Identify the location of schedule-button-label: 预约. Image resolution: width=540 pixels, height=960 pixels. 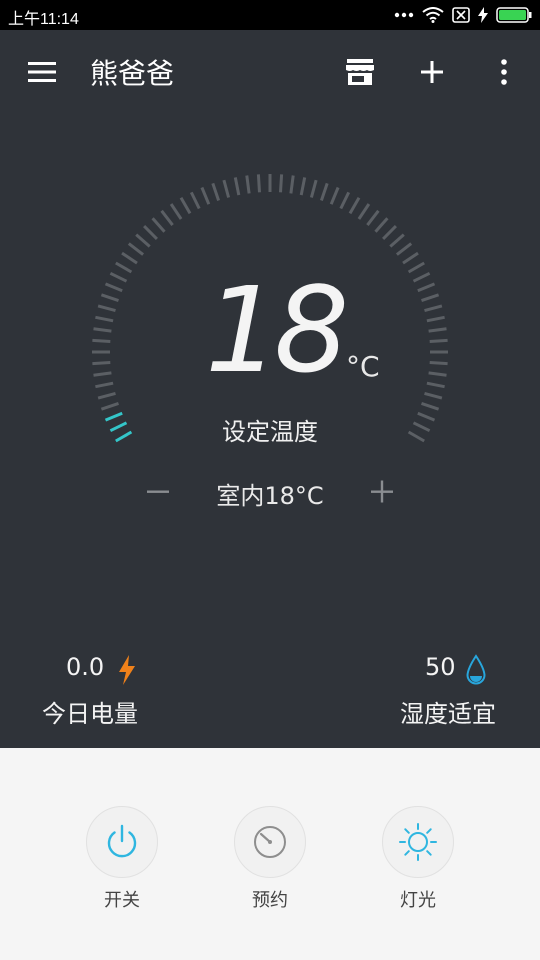
(270, 900).